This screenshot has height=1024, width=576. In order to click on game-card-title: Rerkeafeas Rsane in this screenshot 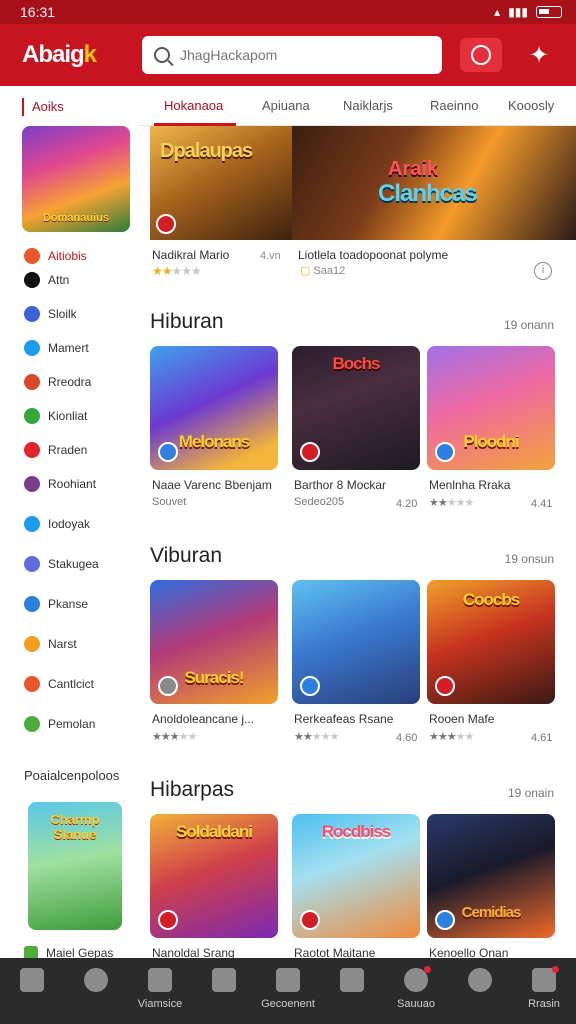, I will do `click(359, 719)`.